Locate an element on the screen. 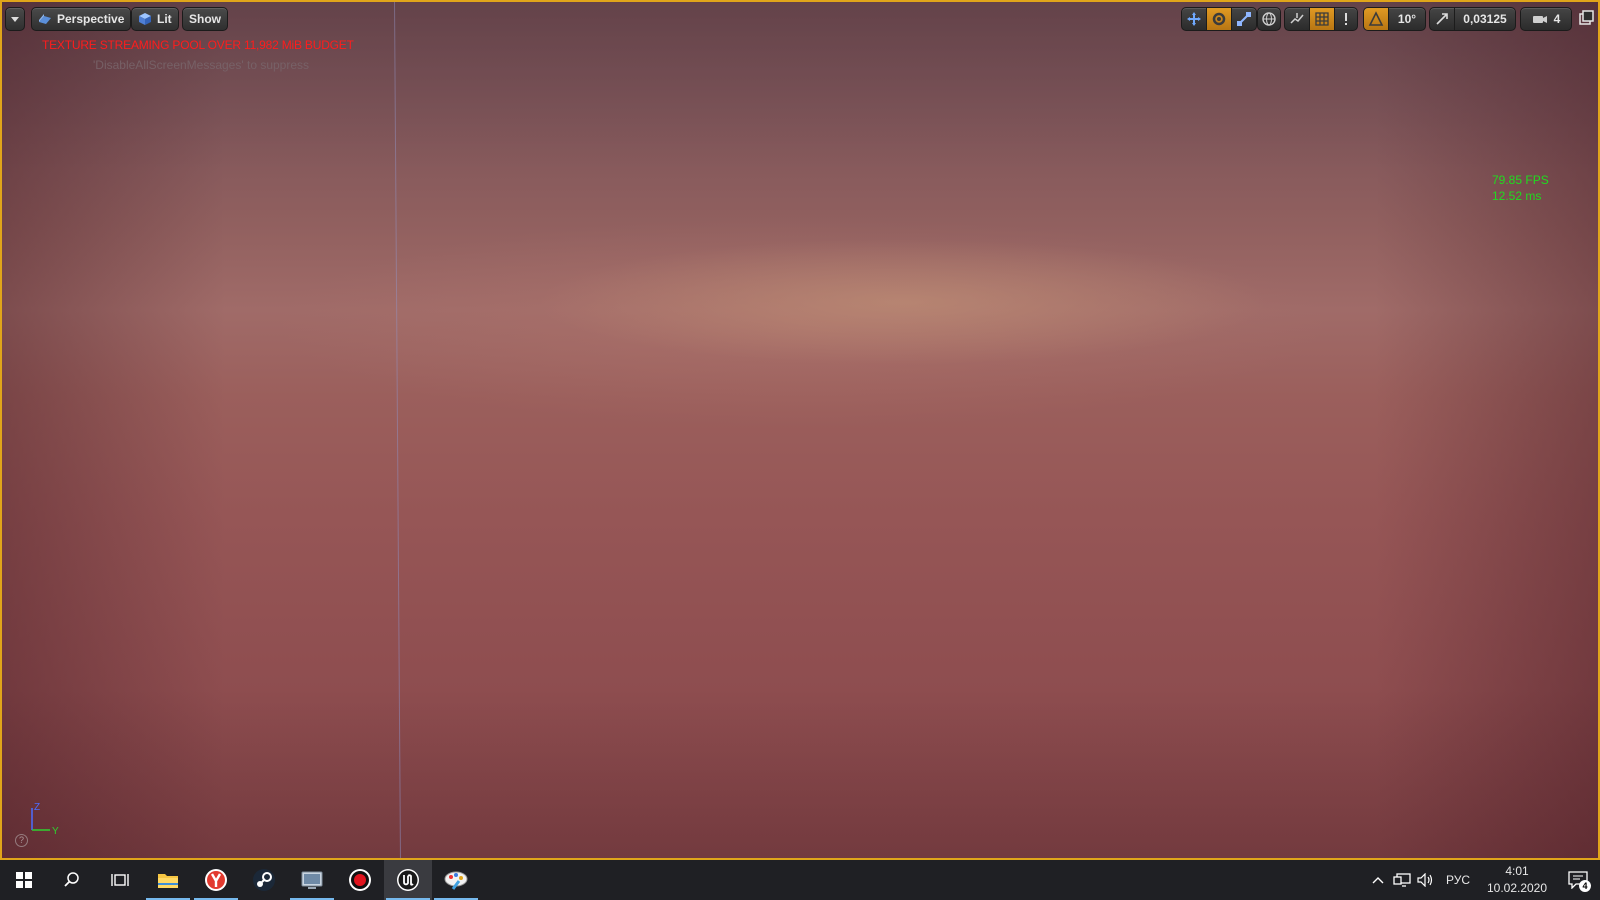 The height and width of the screenshot is (900, 1600). axis-indicator-icon: Z Y is located at coordinates (45, 819).